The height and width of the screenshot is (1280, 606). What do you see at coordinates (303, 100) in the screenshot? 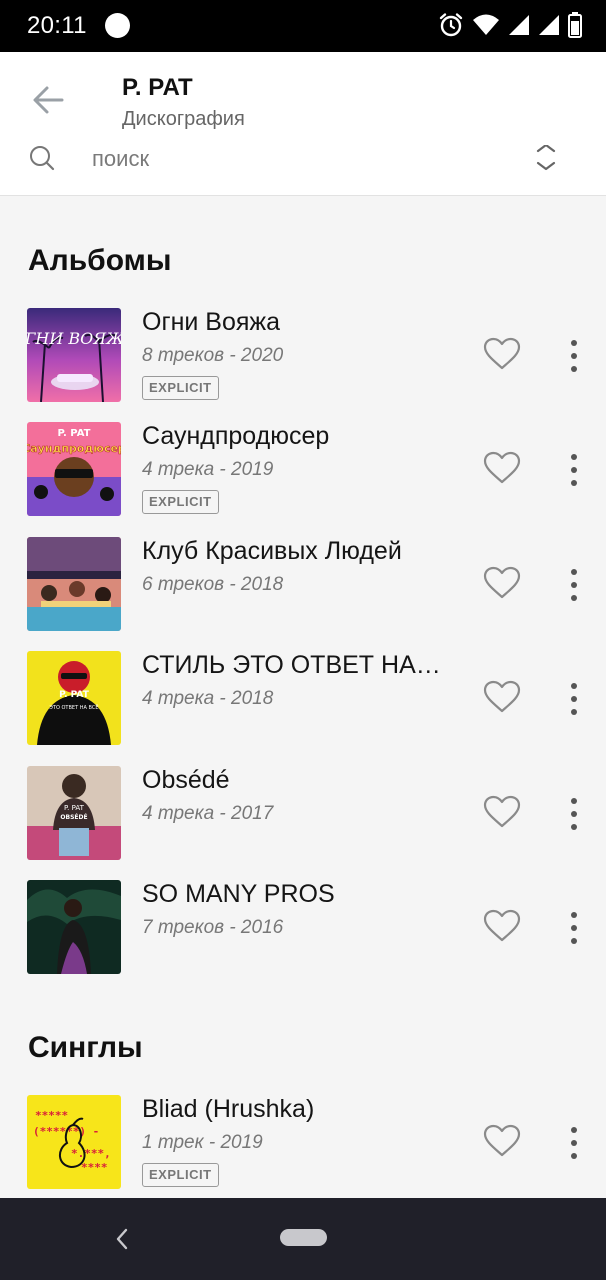
I see `app-bar: P. PAT Дискография` at bounding box center [303, 100].